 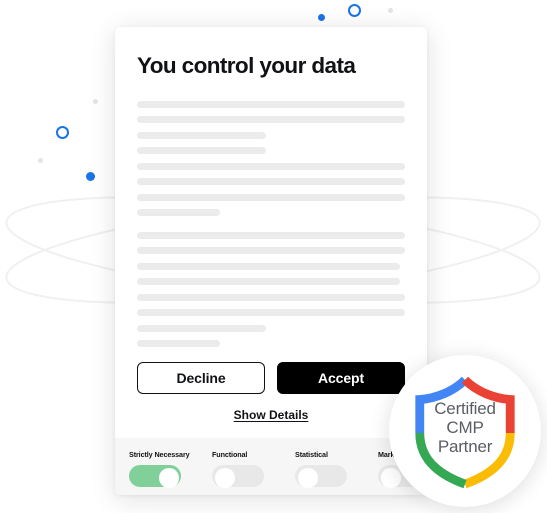 What do you see at coordinates (230, 454) in the screenshot?
I see `toggle-label: Functional` at bounding box center [230, 454].